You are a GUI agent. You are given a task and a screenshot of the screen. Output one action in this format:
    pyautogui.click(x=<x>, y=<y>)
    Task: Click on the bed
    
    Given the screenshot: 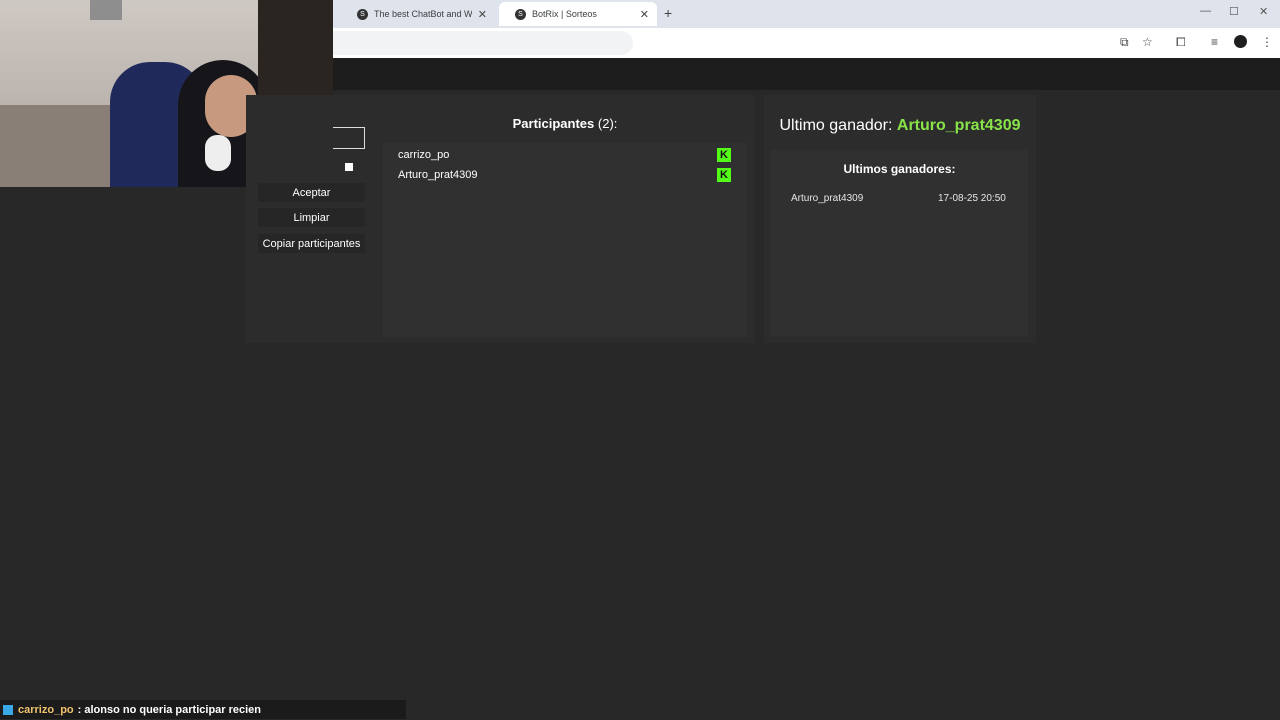 What is the action you would take?
    pyautogui.click(x=55, y=146)
    